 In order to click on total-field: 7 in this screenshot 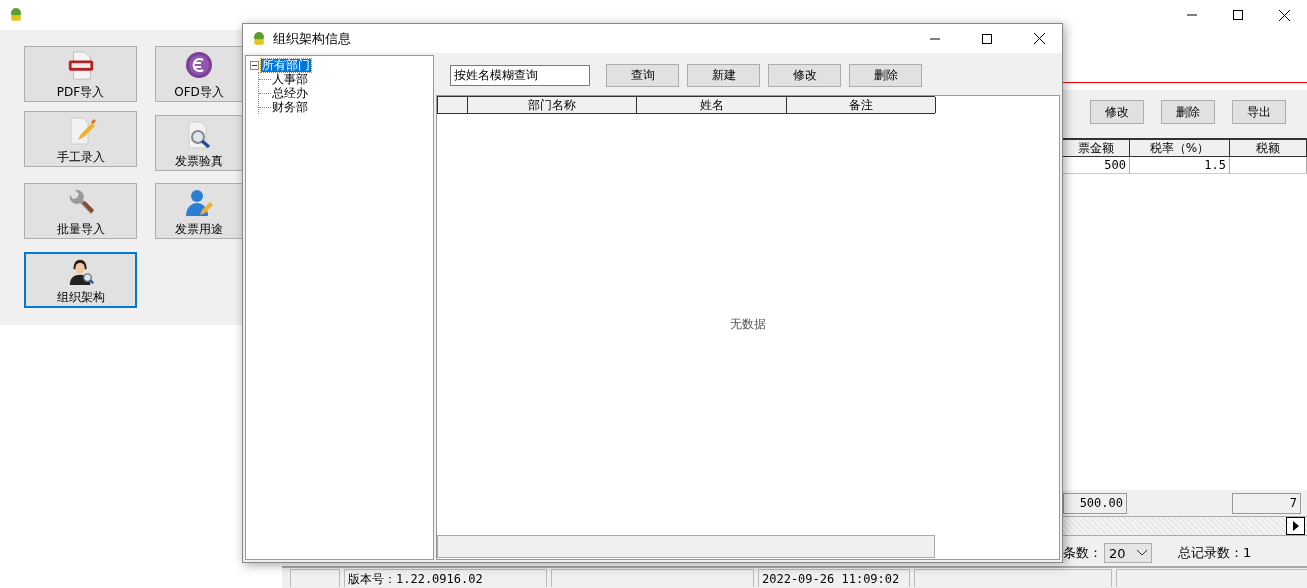, I will do `click(1266, 503)`.